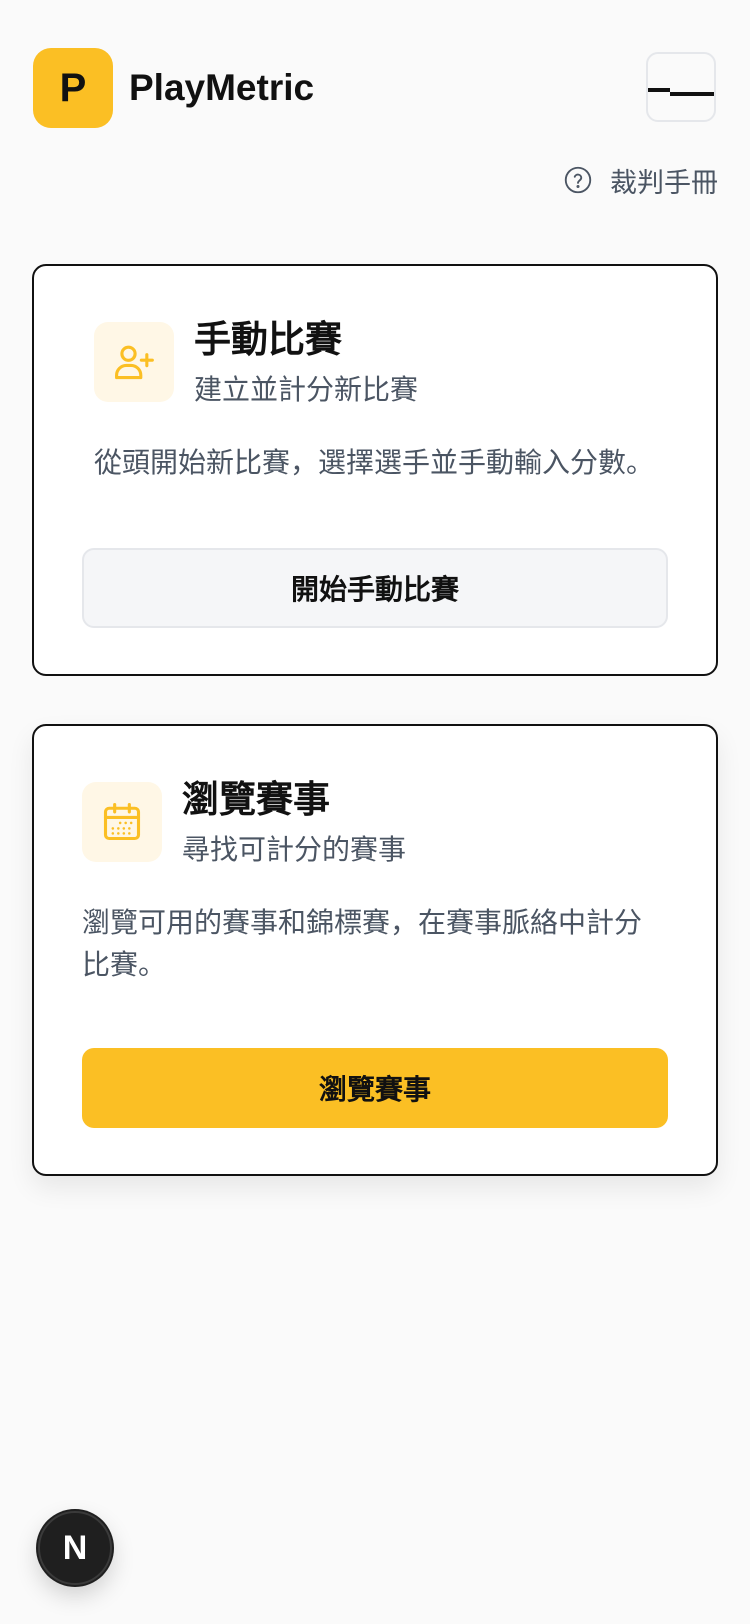 The height and width of the screenshot is (1624, 750). Describe the element at coordinates (294, 849) in the screenshot. I see `card-subtitle: 尋找可計分的賽事` at that location.